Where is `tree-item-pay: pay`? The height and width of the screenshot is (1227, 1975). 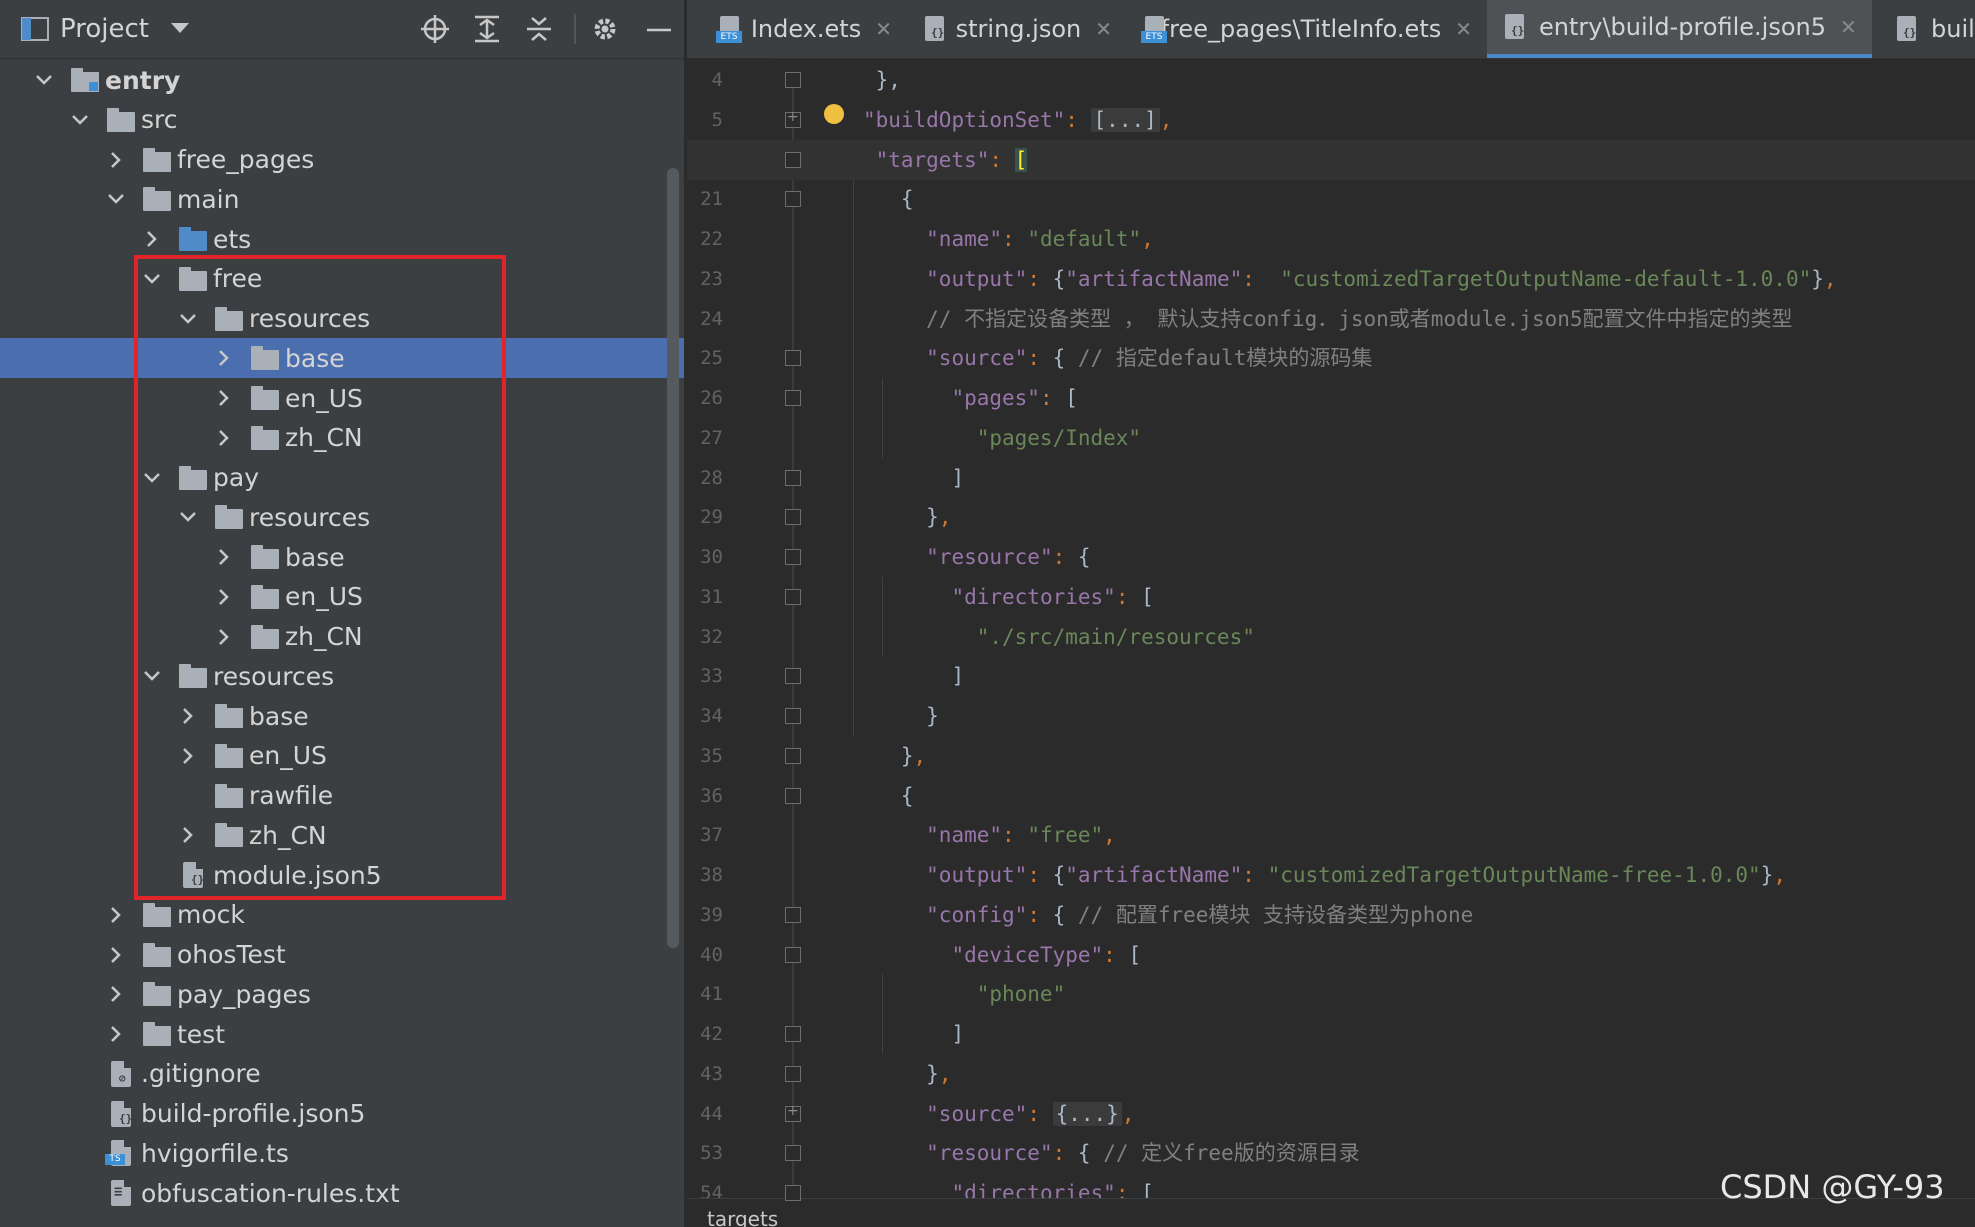
tree-item-pay: pay is located at coordinates (342, 478).